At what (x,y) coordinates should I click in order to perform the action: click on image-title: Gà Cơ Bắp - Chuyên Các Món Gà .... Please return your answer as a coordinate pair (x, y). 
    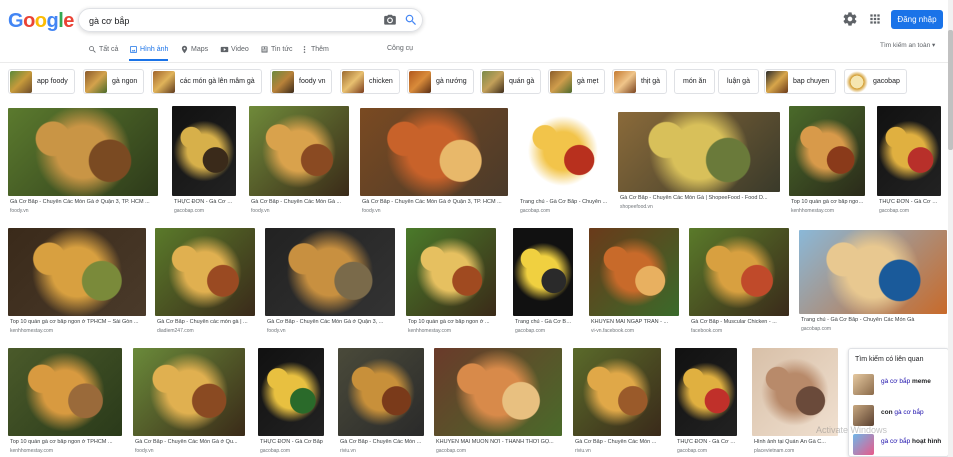
    Looking at the image, I should click on (300, 202).